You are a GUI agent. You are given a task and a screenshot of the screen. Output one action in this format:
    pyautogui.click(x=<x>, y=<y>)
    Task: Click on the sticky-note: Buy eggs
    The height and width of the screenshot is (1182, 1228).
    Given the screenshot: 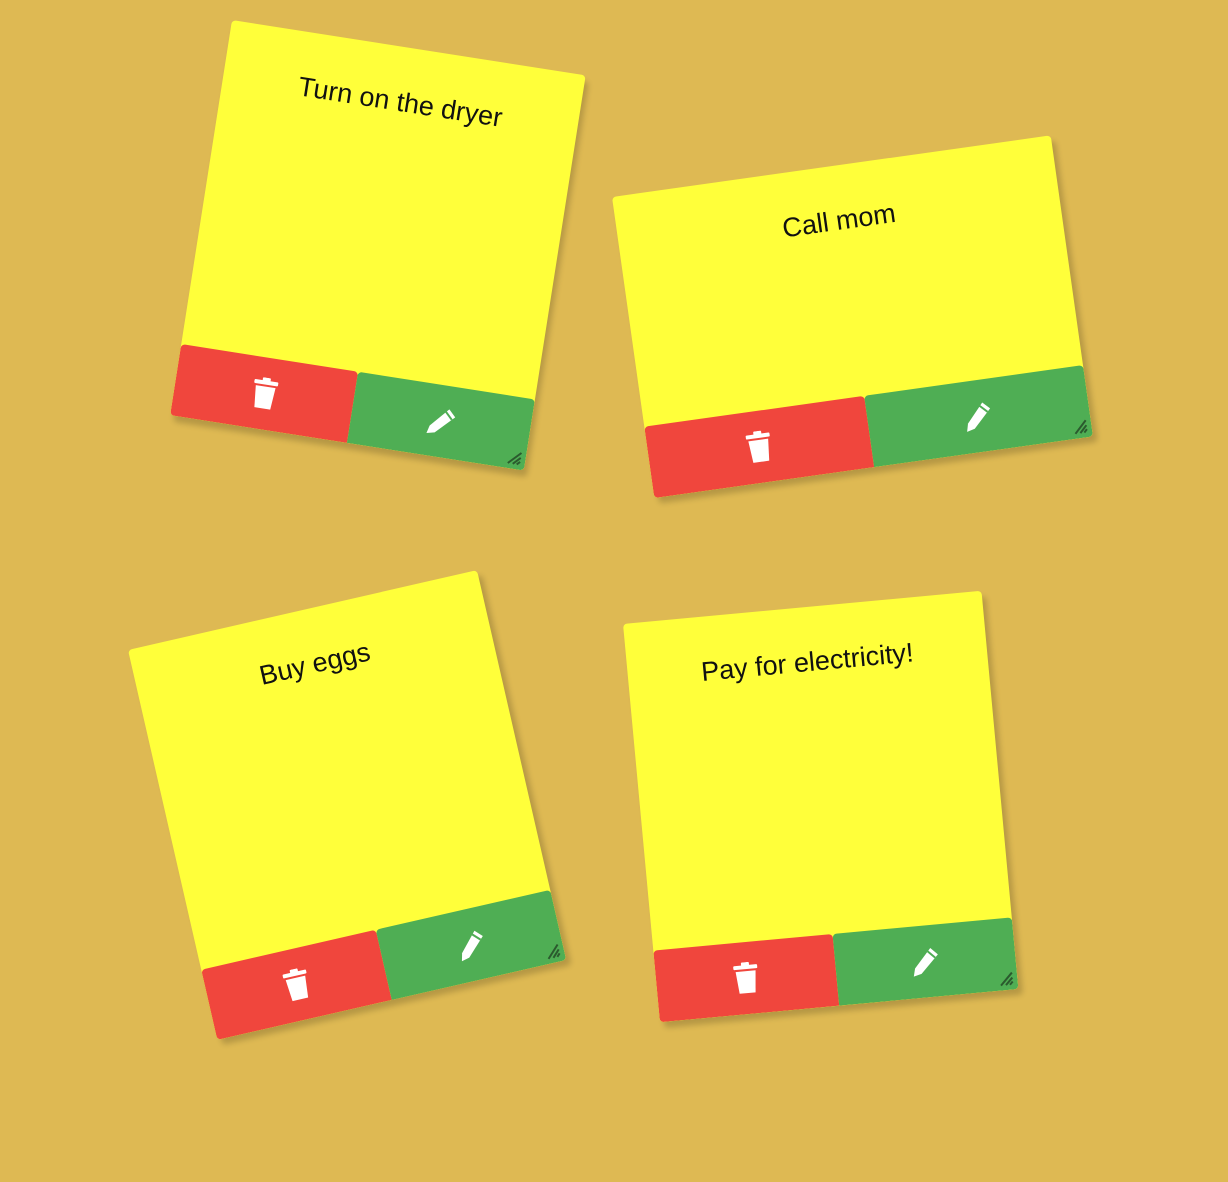 What is the action you would take?
    pyautogui.click(x=347, y=805)
    